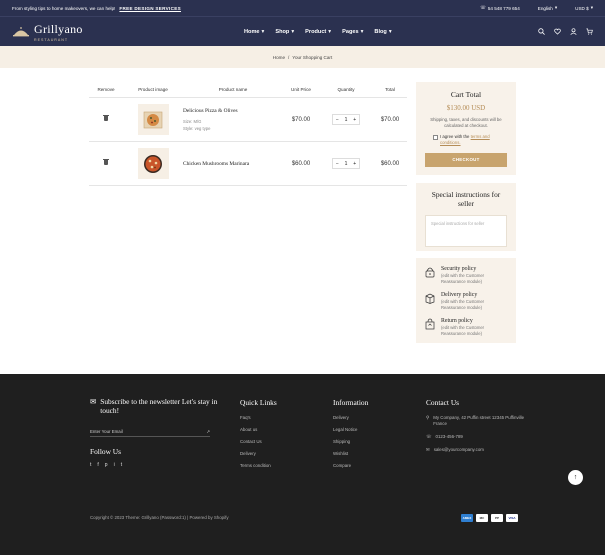  I want to click on nav-home: Home ▾, so click(254, 32).